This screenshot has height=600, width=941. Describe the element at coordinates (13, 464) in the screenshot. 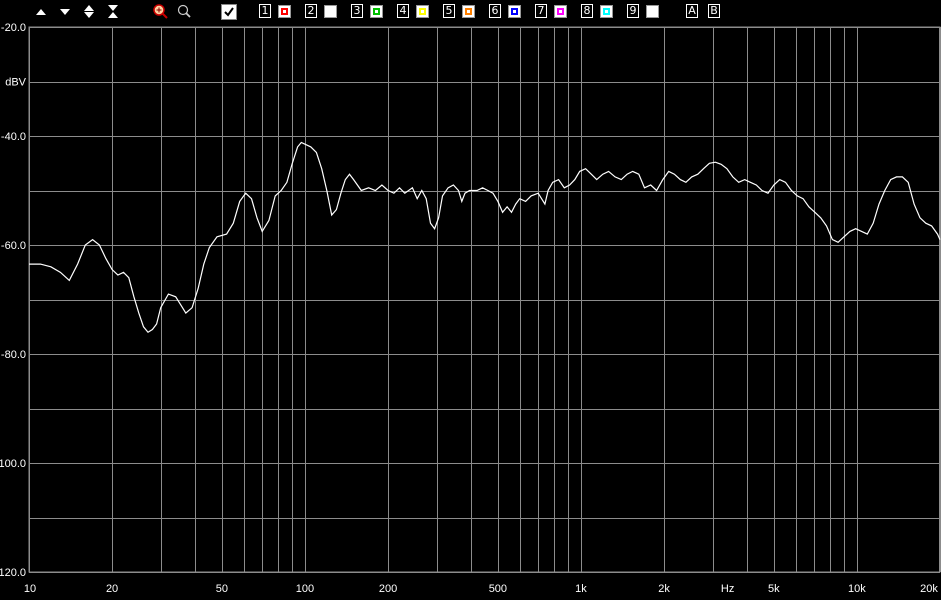

I see `y-tick-label: -100.0` at that location.